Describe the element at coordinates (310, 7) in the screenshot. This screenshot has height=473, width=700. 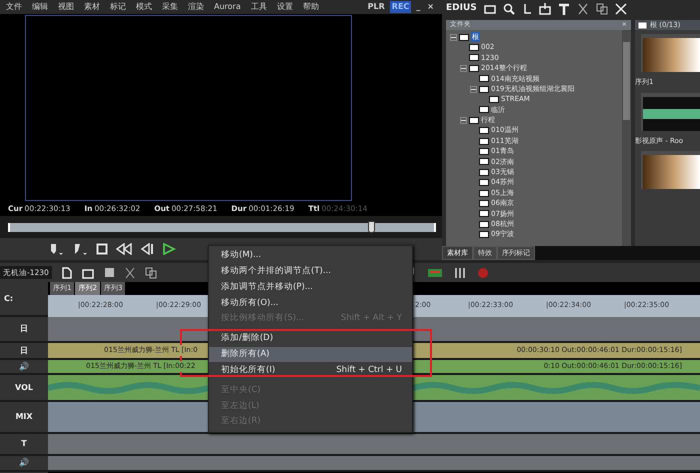
I see `menu-item: 帮助` at that location.